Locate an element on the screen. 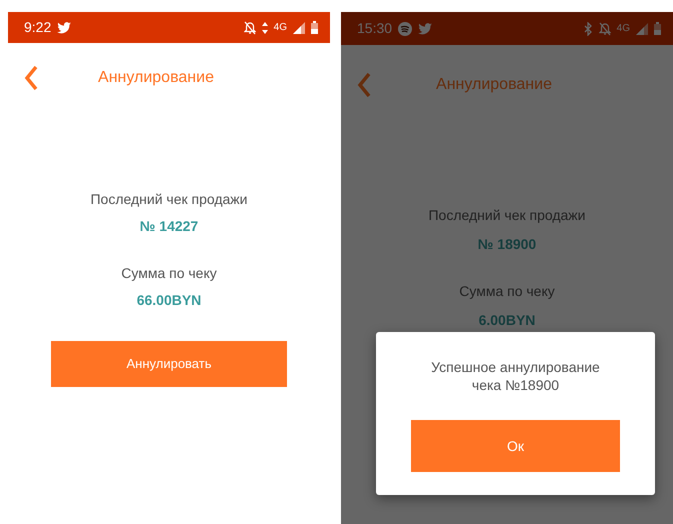  cancel-receipt-button: Аннулировать is located at coordinates (169, 364).